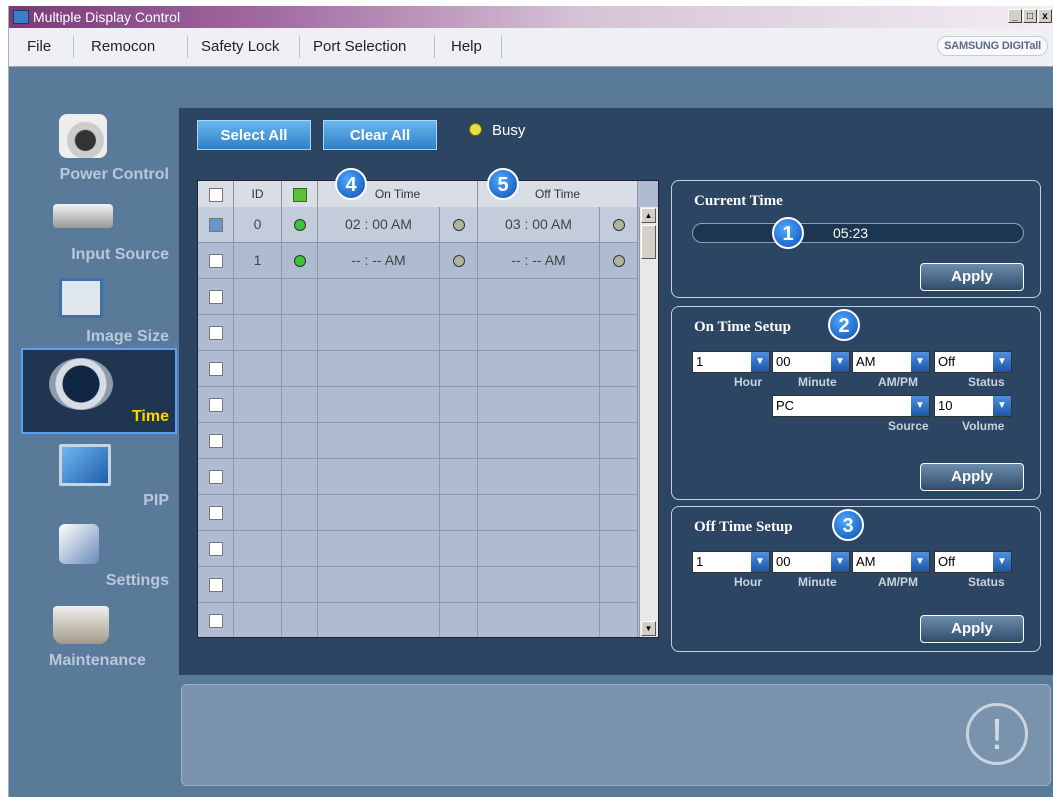 The image size is (1053, 797). Describe the element at coordinates (94, 484) in the screenshot. I see `sidebar-item-pip: PIP` at that location.